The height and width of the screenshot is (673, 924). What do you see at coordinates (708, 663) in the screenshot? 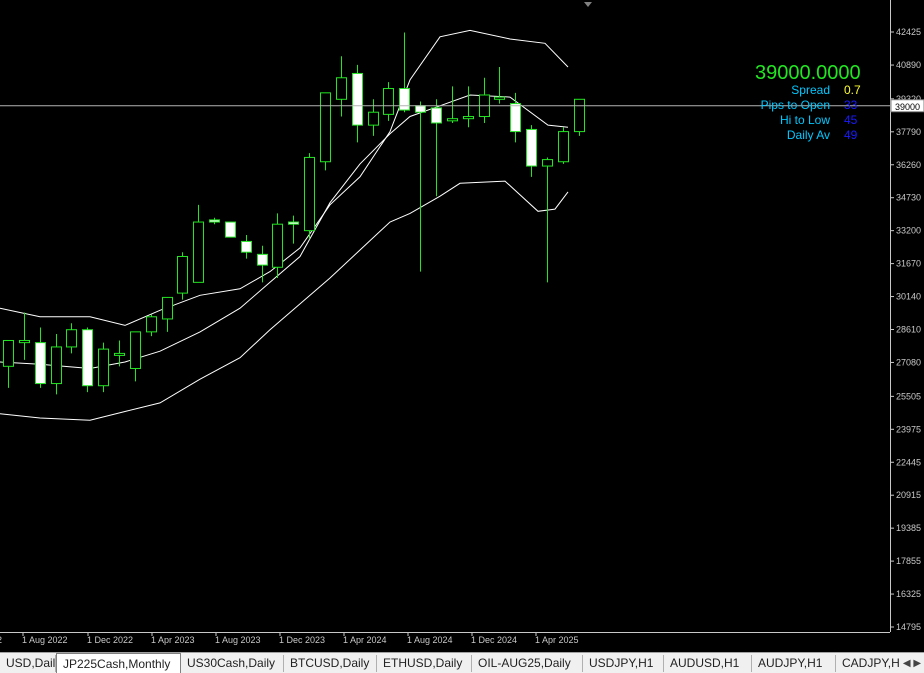
I see `tab-audusd-h1: AUDUSD,H1` at bounding box center [708, 663].